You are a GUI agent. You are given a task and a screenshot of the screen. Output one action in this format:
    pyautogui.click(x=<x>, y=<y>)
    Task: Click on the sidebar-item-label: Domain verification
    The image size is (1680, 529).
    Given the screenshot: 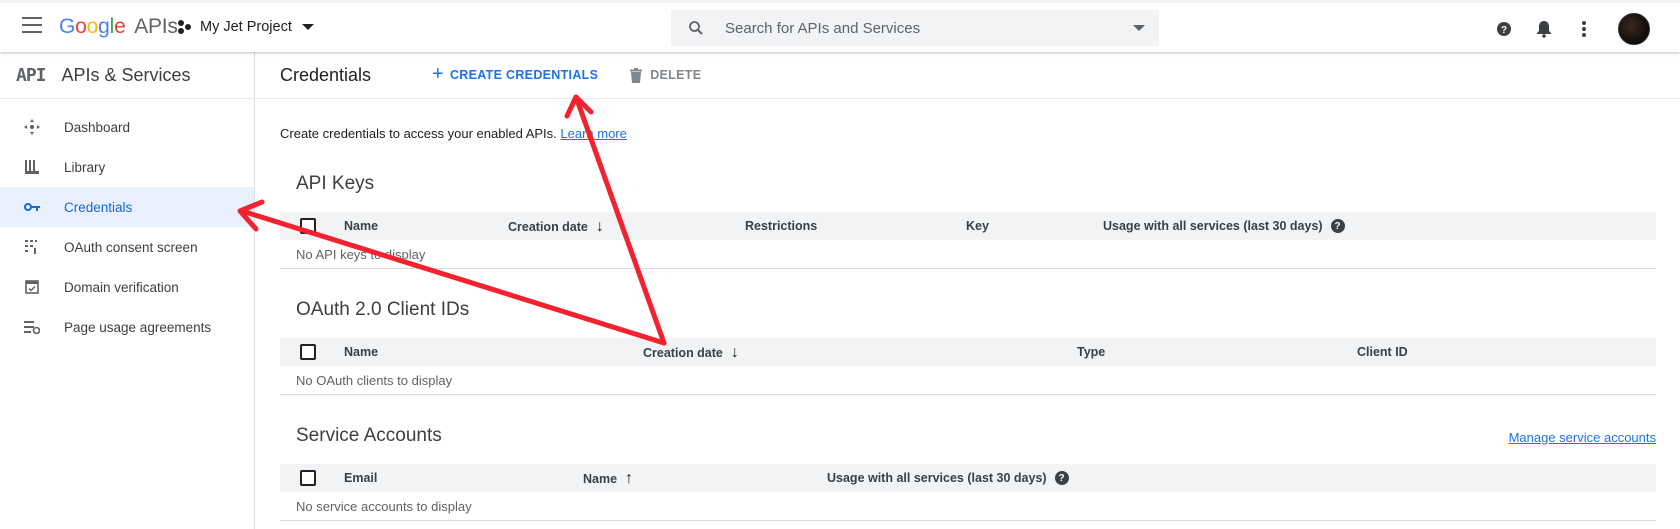 What is the action you would take?
    pyautogui.click(x=121, y=287)
    